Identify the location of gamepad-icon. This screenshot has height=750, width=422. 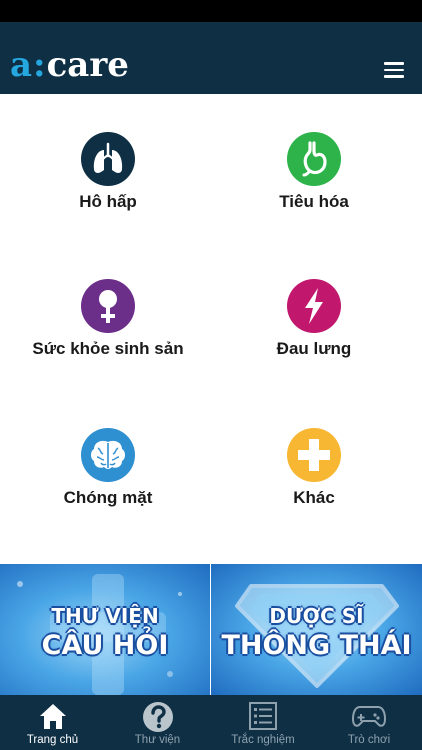
(369, 718).